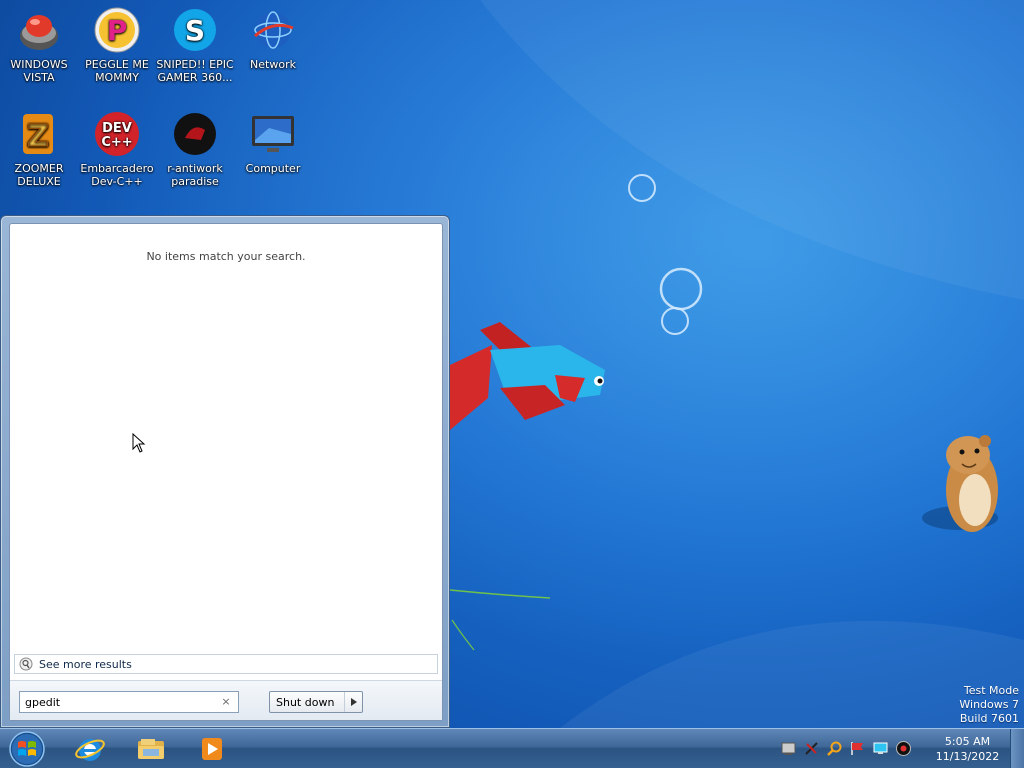 This screenshot has height=768, width=1024. I want to click on peggle-icon: P, so click(117, 30).